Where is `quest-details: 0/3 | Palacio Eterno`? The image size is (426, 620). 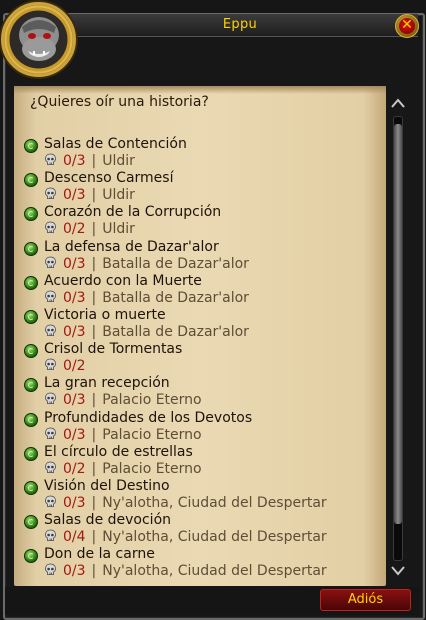
quest-details: 0/3 | Palacio Eterno is located at coordinates (123, 400).